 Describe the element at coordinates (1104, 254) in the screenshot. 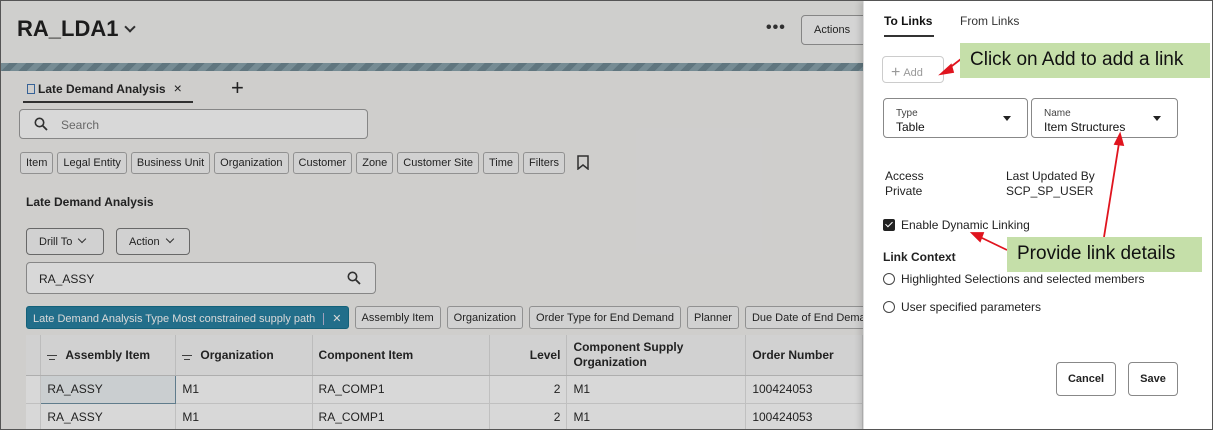

I see `callout-details: Provide link details` at that location.